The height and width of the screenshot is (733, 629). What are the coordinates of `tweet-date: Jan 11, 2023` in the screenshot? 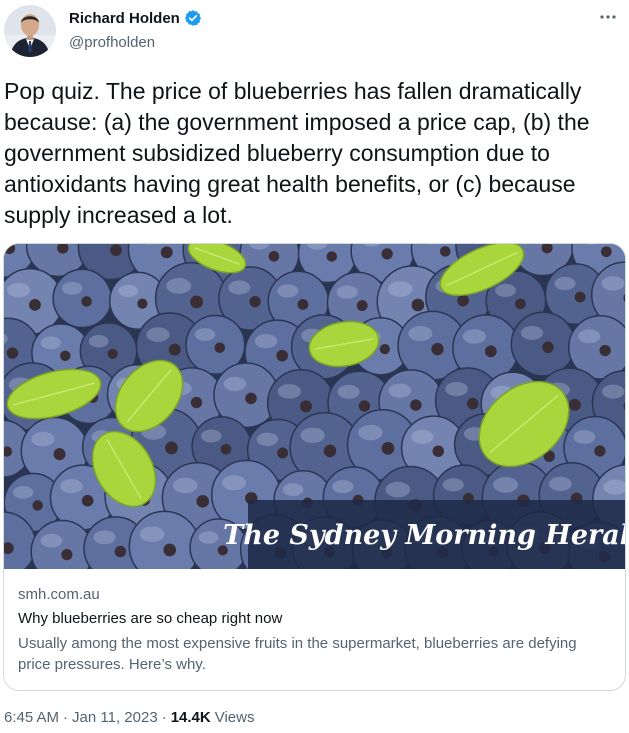 It's located at (115, 717).